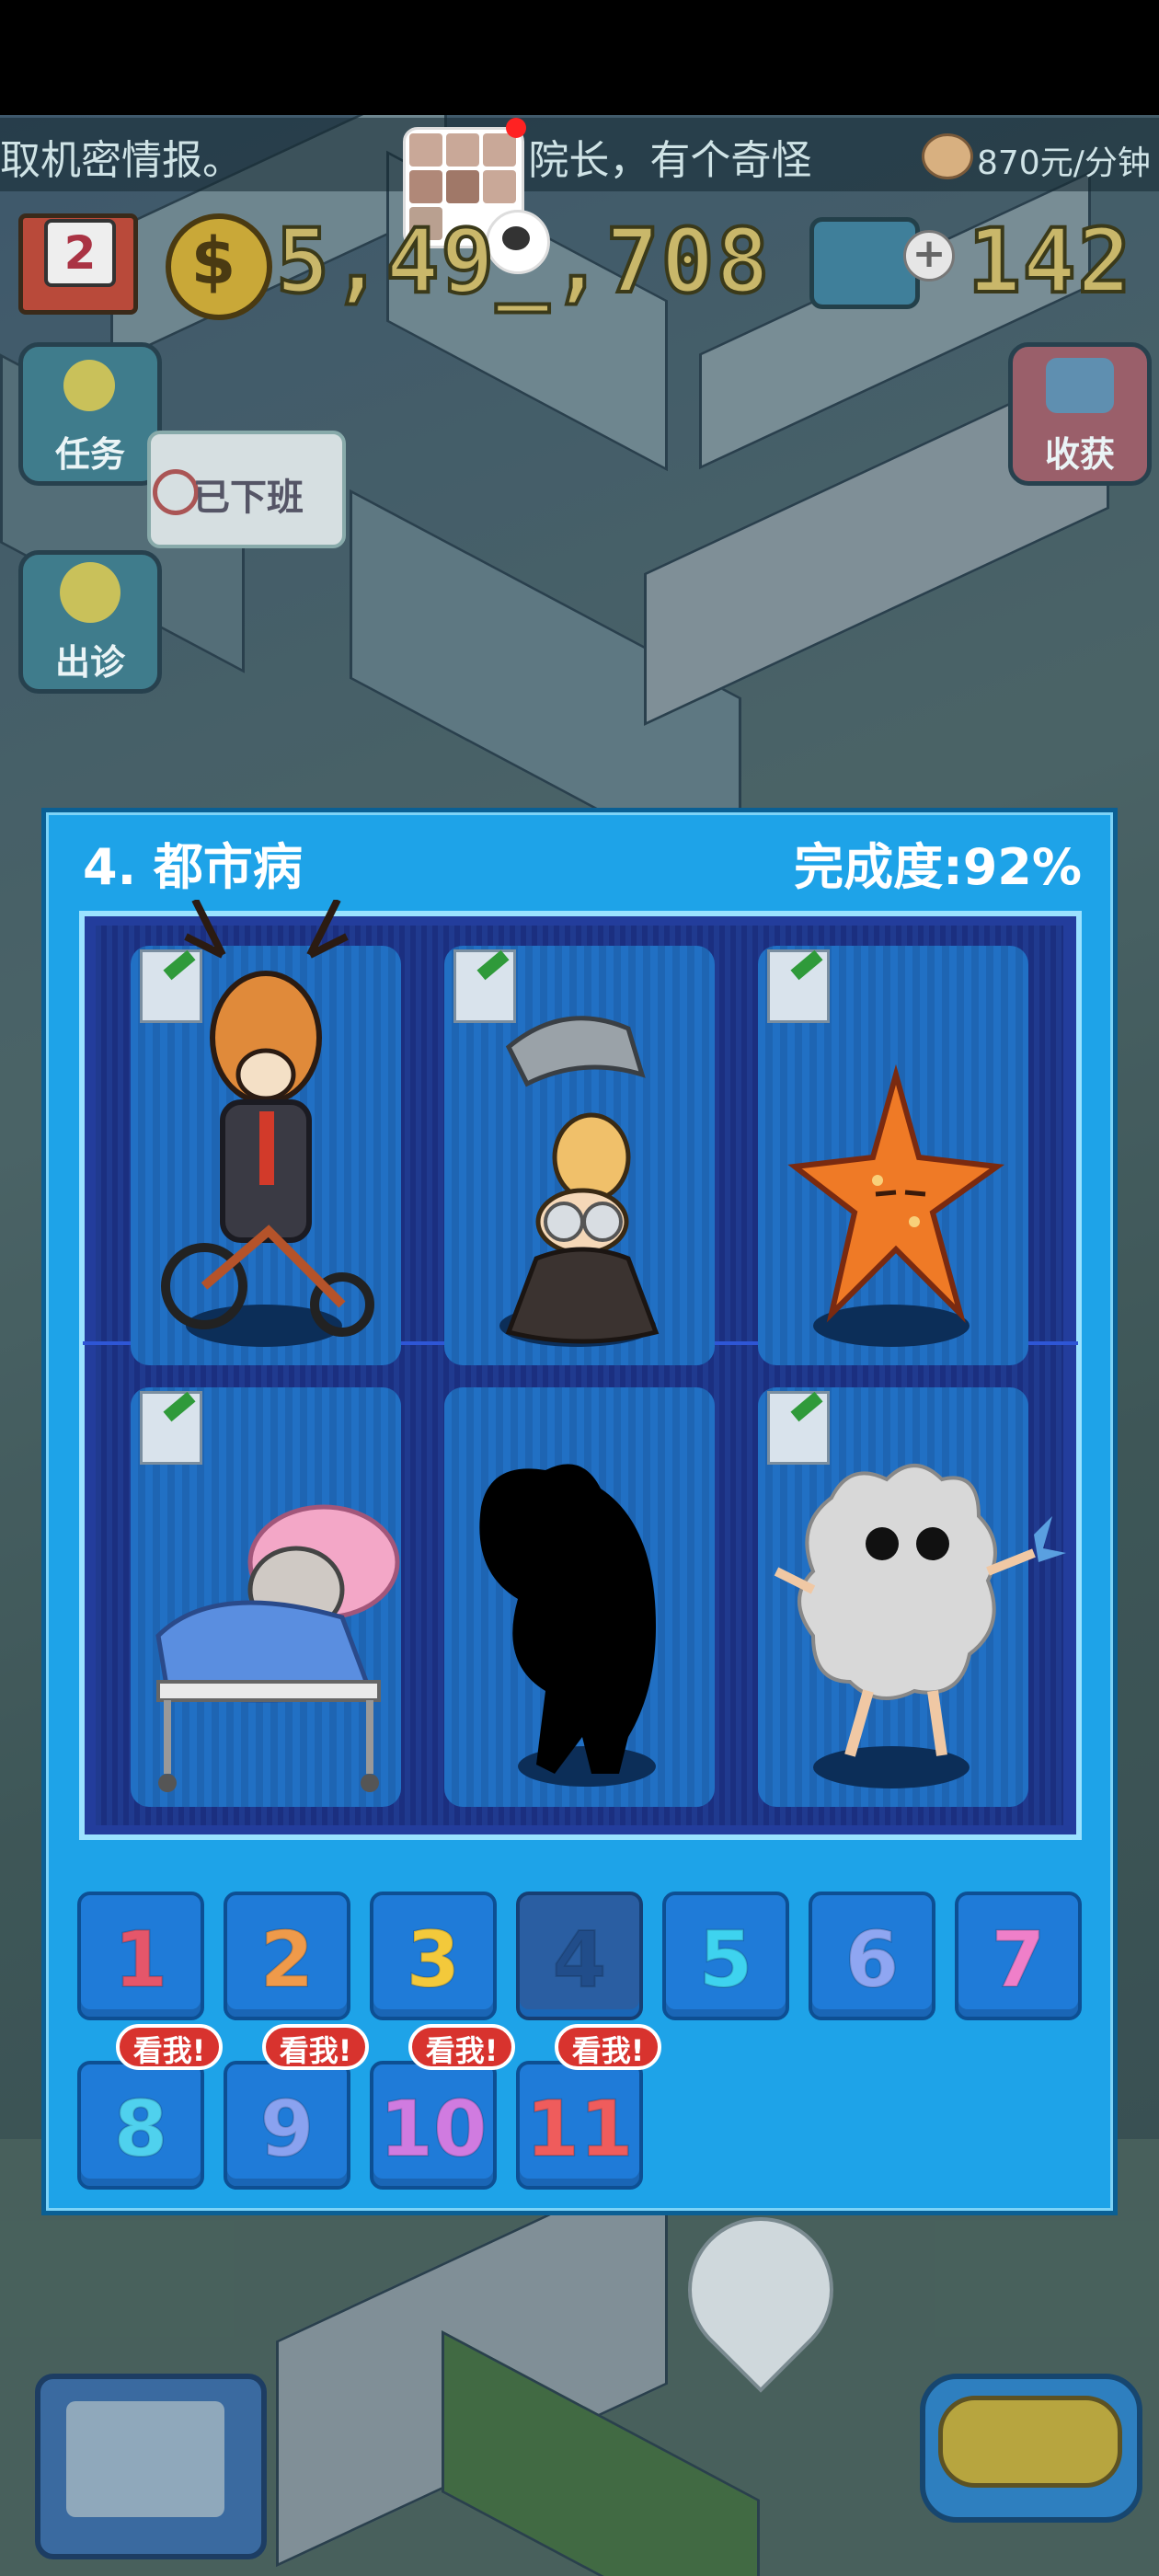 The width and height of the screenshot is (1159, 2576). What do you see at coordinates (1080, 414) in the screenshot?
I see `harvest-button: 收获` at bounding box center [1080, 414].